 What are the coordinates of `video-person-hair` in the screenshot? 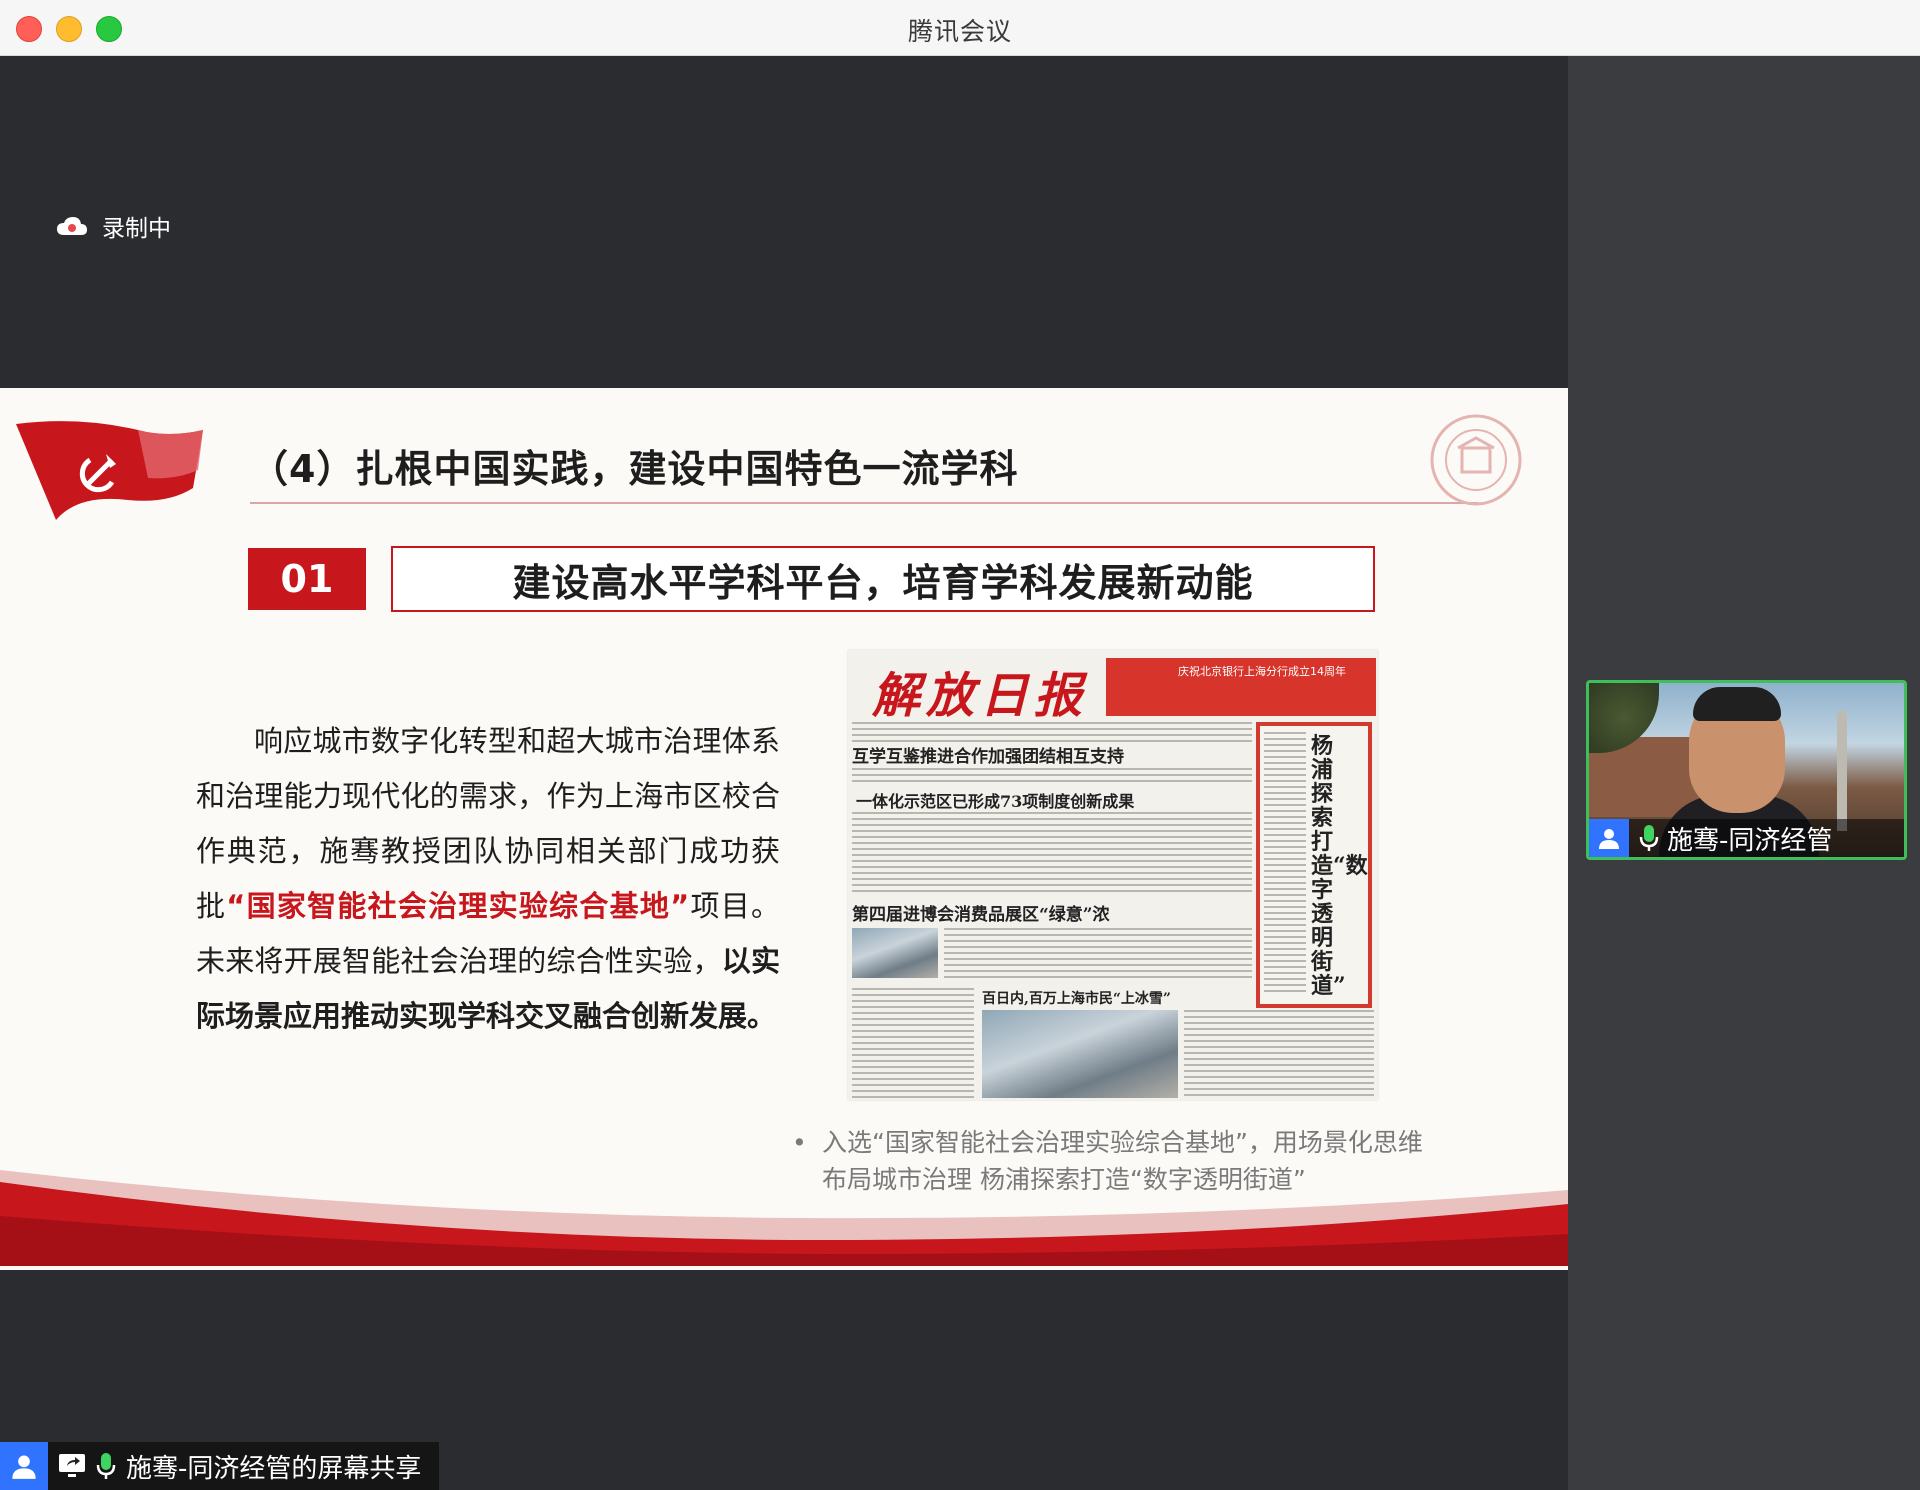 It's located at (1737, 704).